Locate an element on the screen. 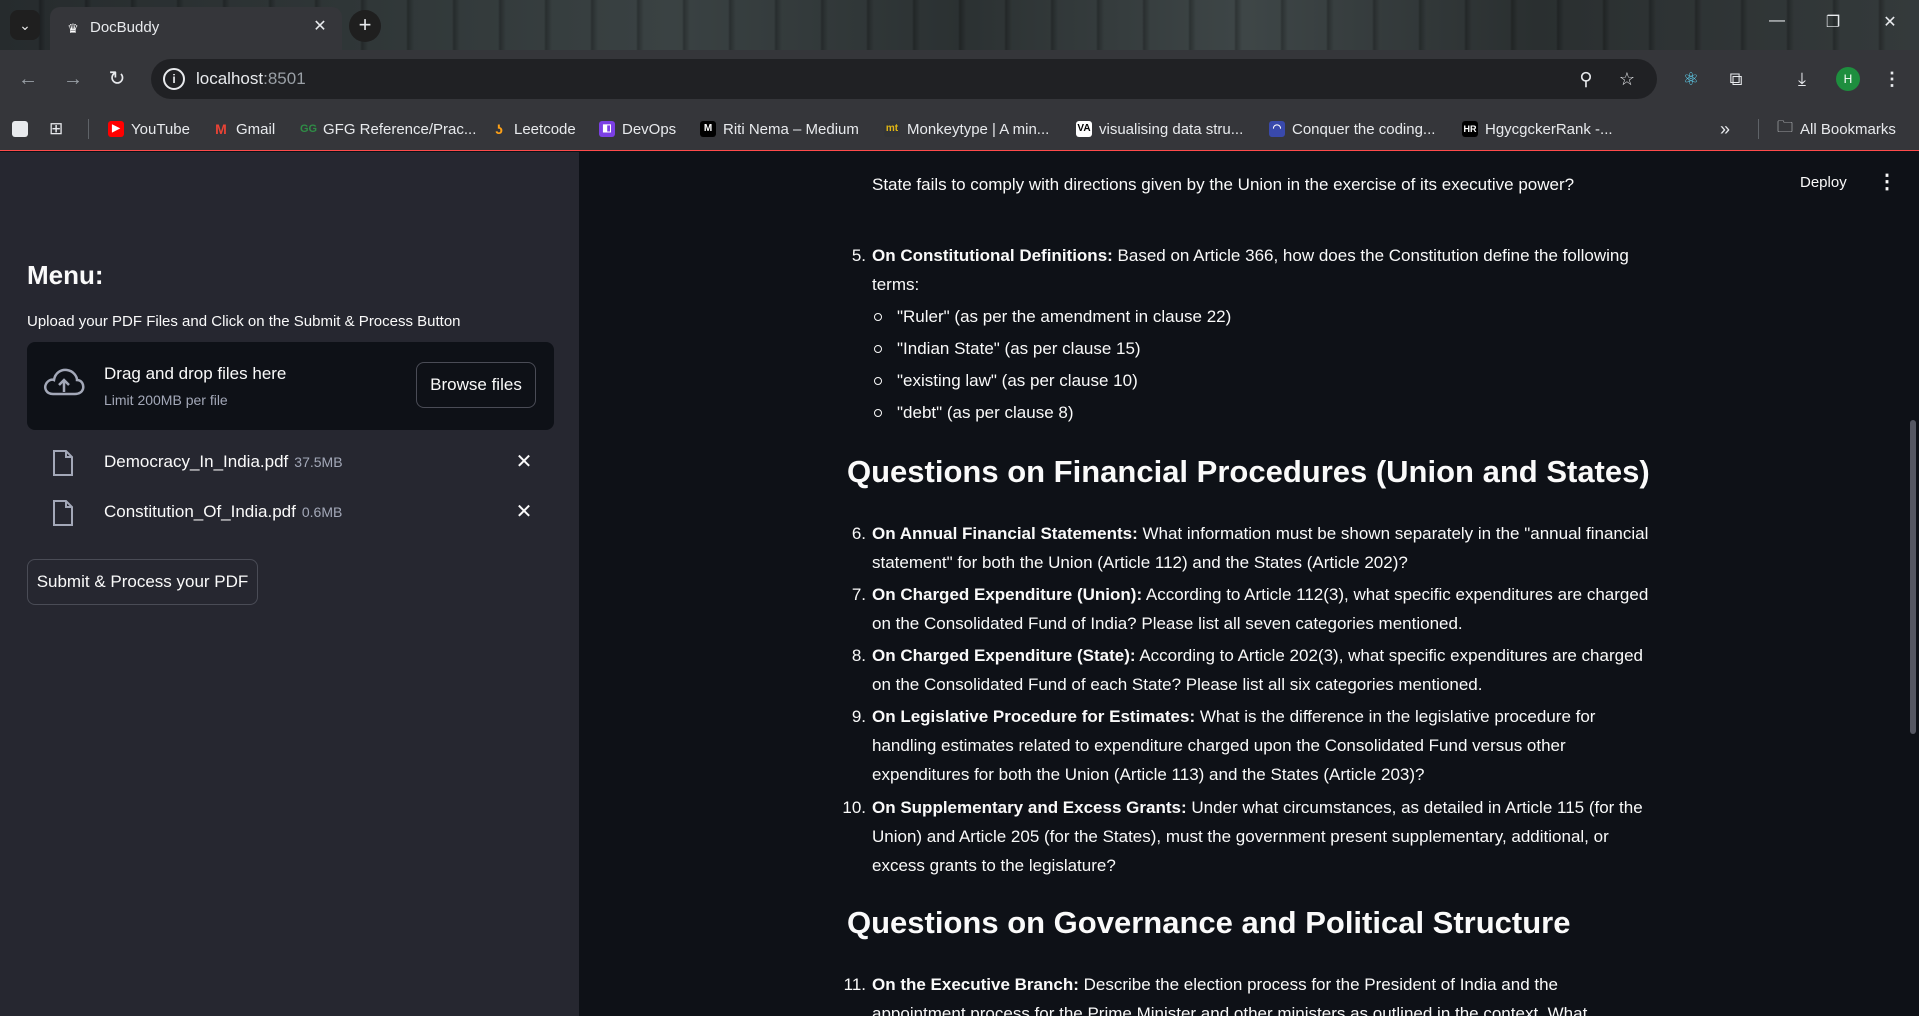 Image resolution: width=1919 pixels, height=1016 pixels. url-text: localhost:8501 is located at coordinates (251, 79).